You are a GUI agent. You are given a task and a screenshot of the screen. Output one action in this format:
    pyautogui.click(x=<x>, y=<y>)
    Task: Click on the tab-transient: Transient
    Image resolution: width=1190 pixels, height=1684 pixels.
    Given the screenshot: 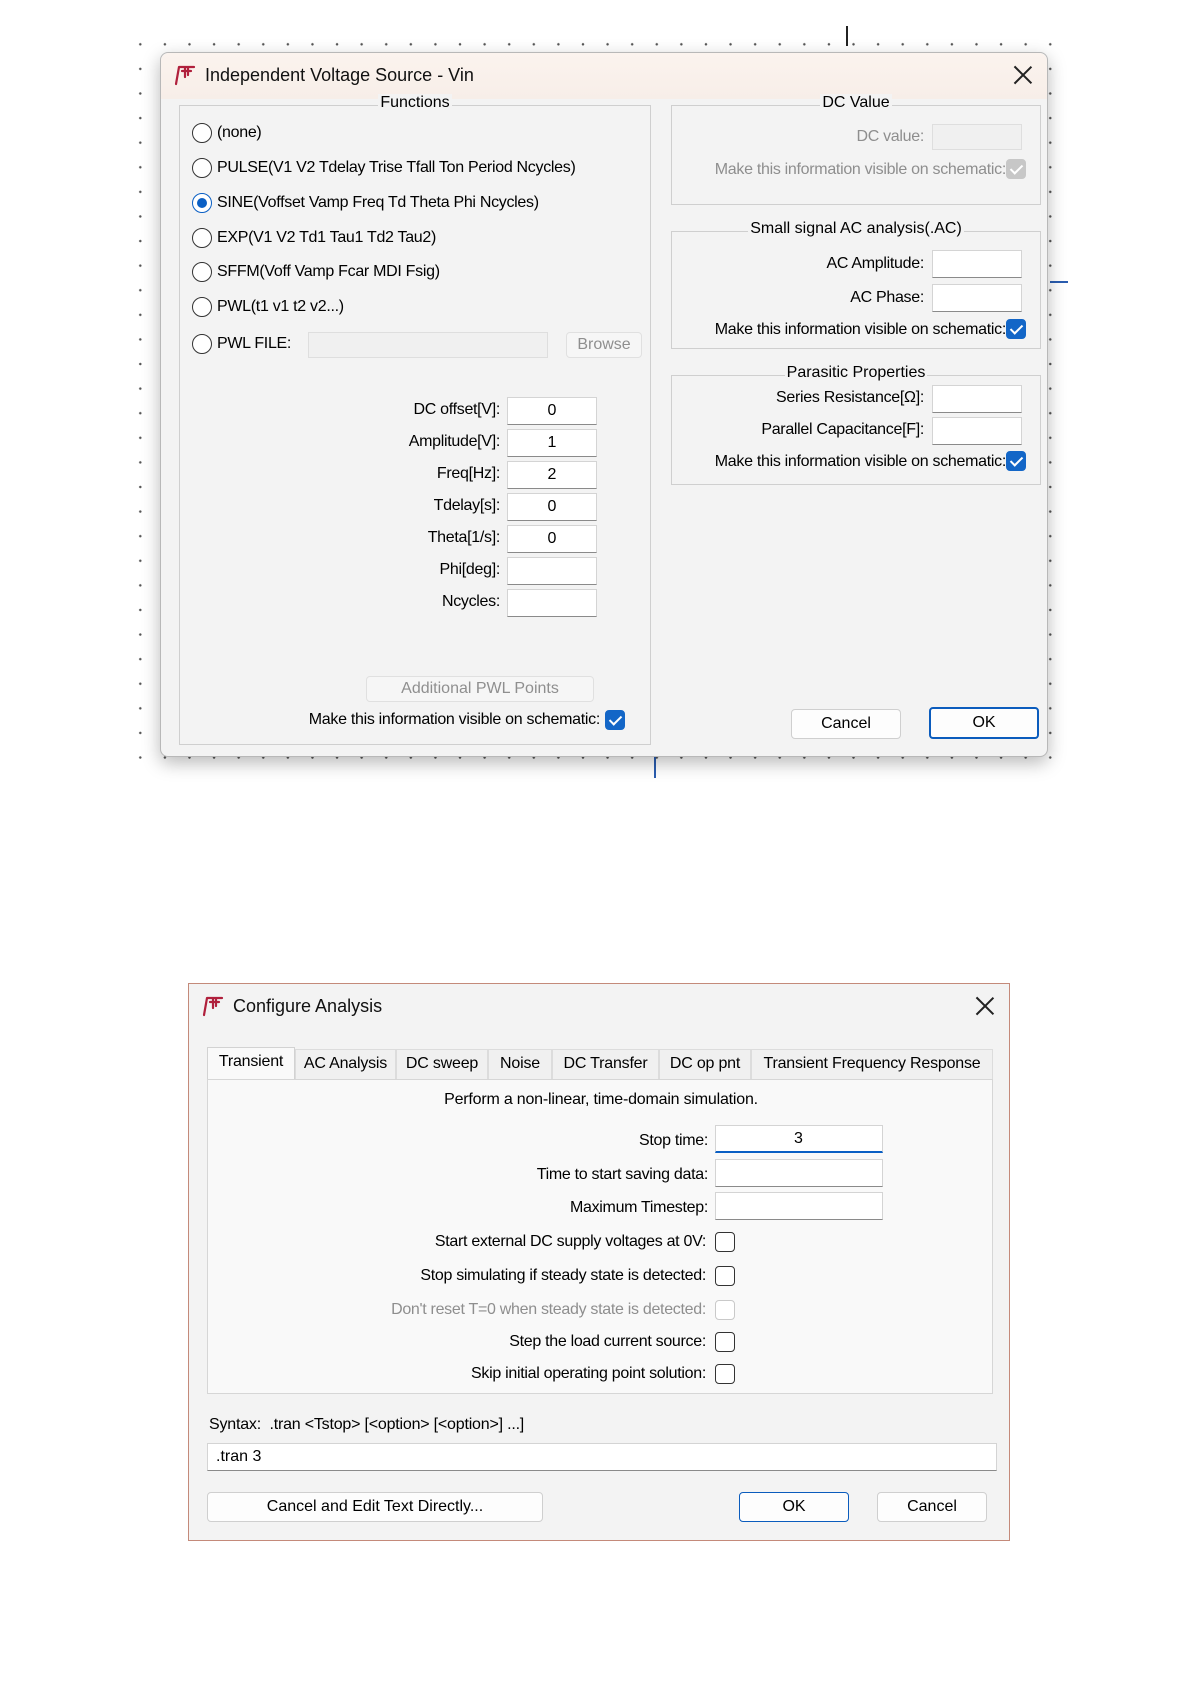 What is the action you would take?
    pyautogui.click(x=251, y=1063)
    